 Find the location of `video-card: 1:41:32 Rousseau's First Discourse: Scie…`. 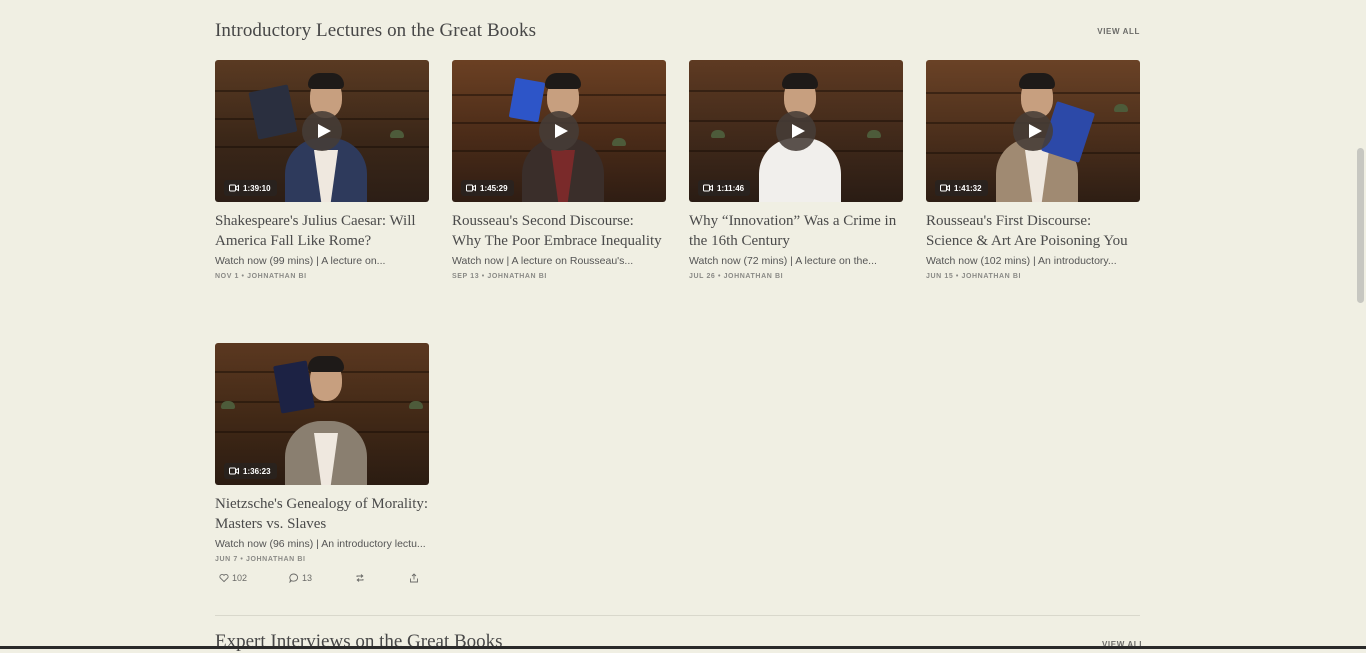

video-card: 1:41:32 Rousseau's First Discourse: Scie… is located at coordinates (1033, 170).